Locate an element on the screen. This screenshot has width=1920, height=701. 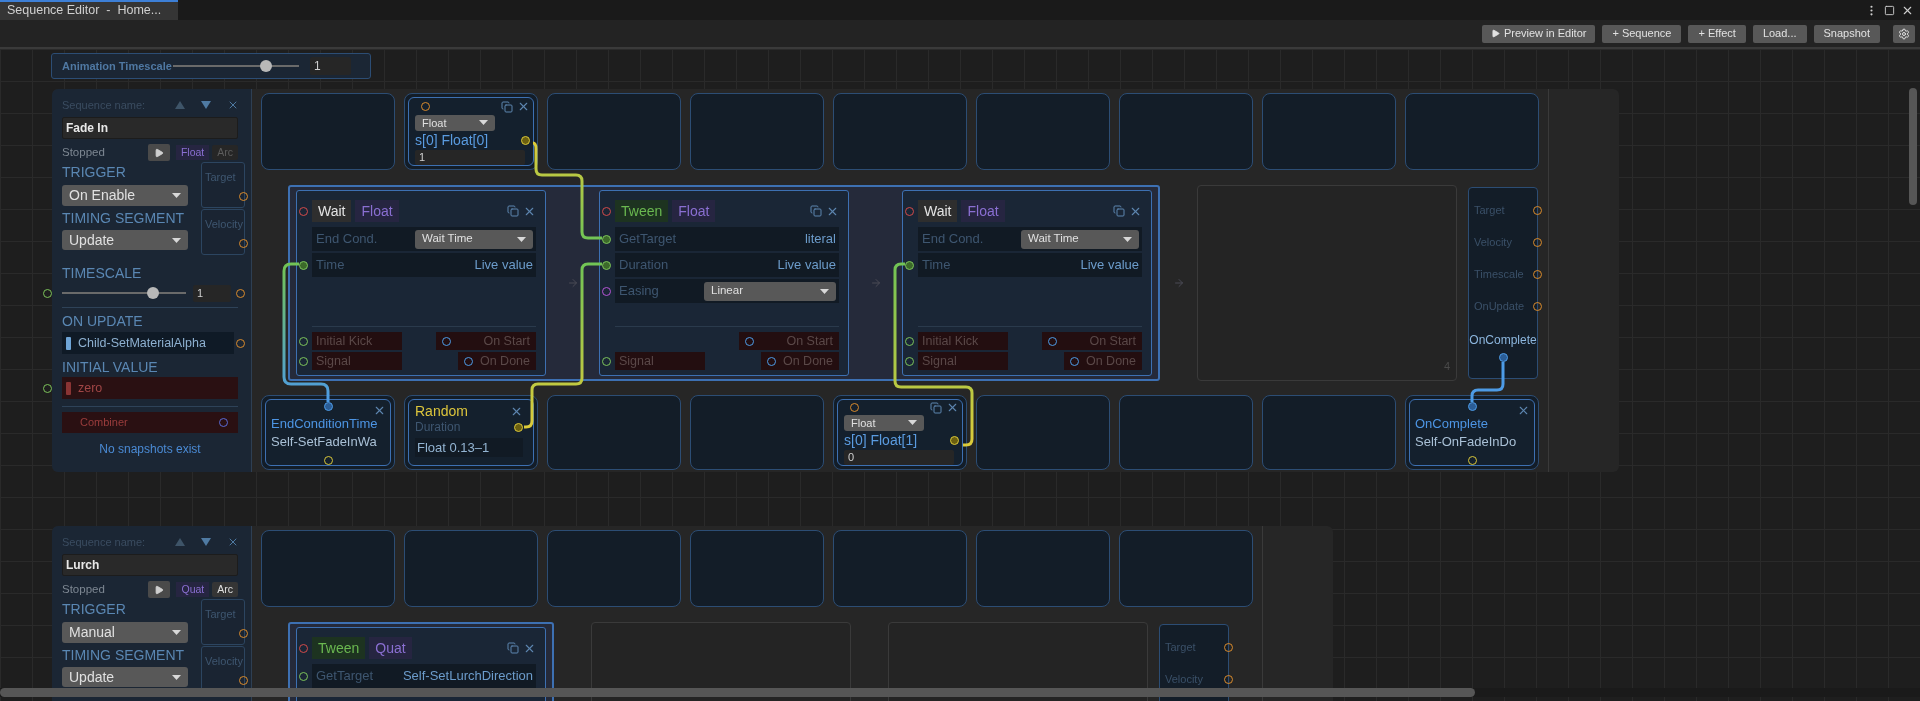
section-label: ON UPDATE is located at coordinates (103, 321).